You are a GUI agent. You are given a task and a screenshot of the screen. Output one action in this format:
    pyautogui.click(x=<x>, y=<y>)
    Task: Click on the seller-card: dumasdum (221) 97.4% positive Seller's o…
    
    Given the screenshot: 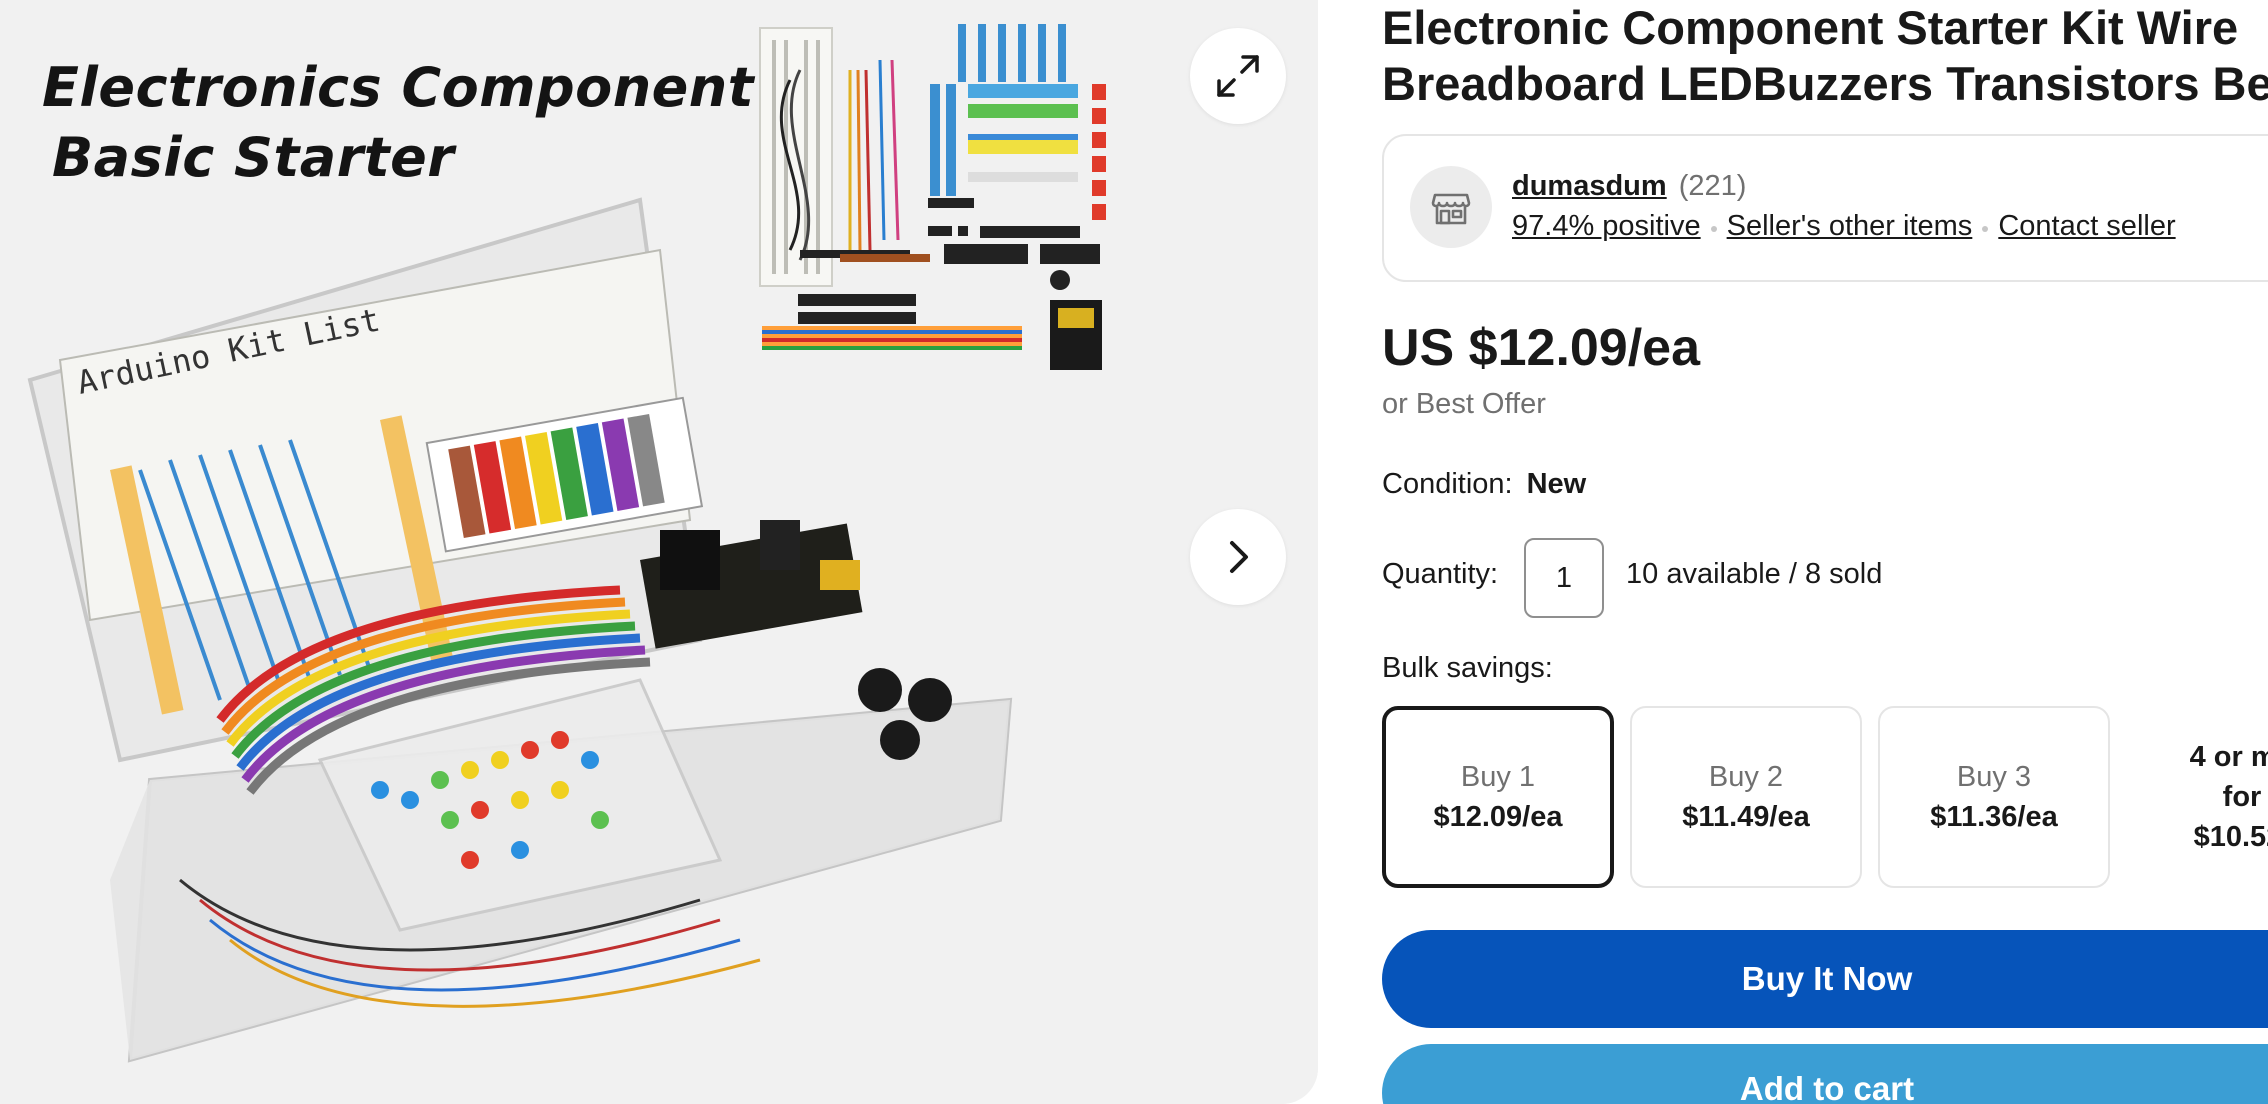 What is the action you would take?
    pyautogui.click(x=1825, y=208)
    